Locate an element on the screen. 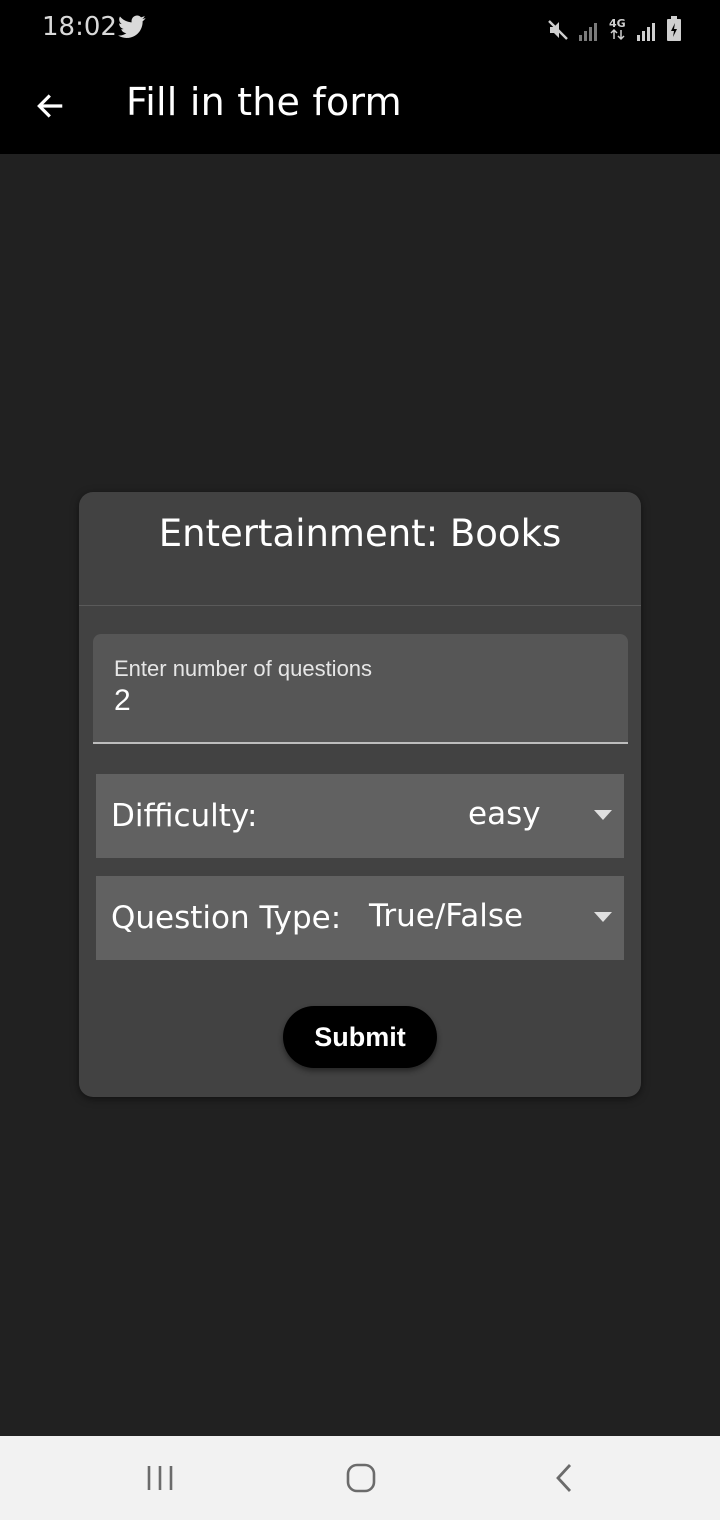 Image resolution: width=720 pixels, height=1520 pixels. twitter-icon is located at coordinates (132, 27).